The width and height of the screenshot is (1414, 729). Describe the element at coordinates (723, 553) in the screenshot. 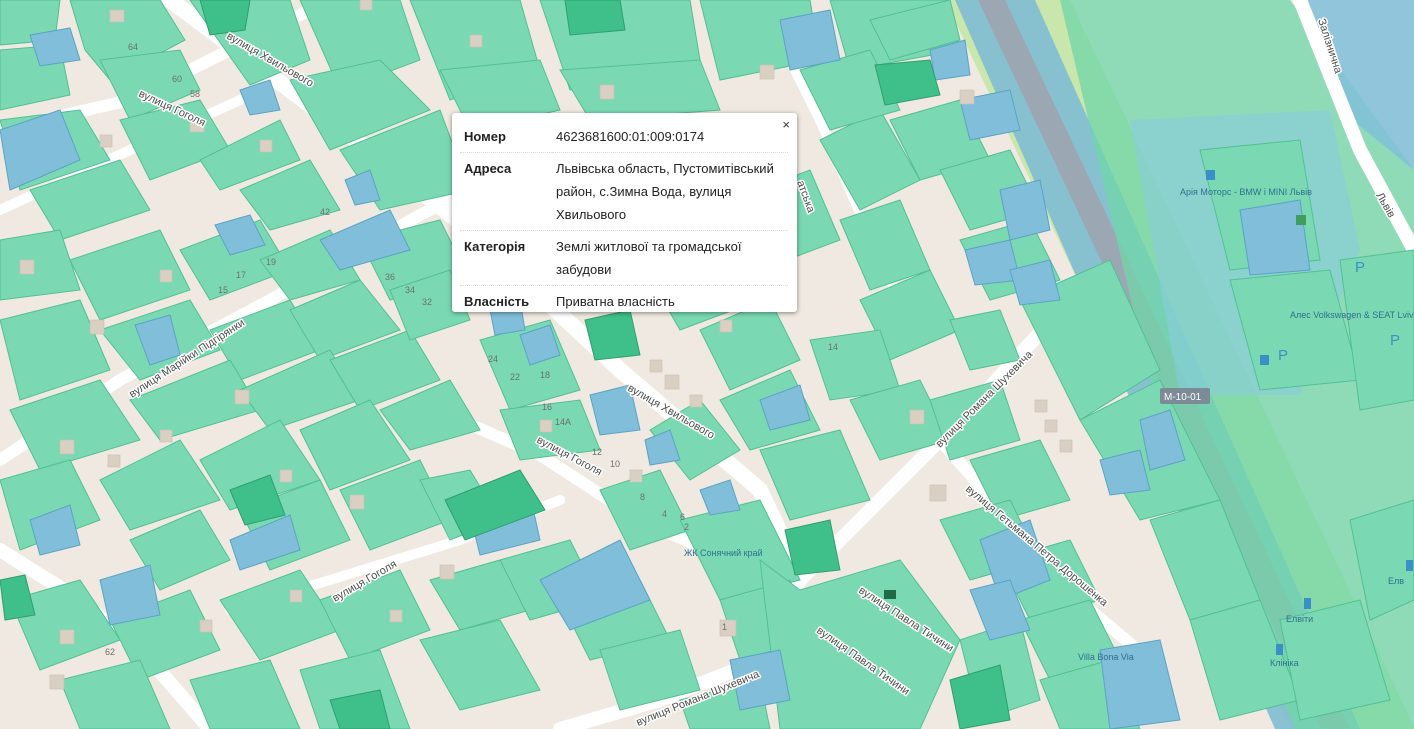

I see `poi-label-complex: ЖК Сонячний край` at that location.